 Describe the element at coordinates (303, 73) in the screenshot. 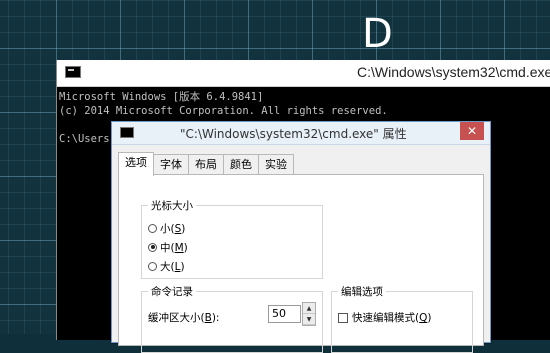

I see `cmd-title-bar: C:\Windows\system32\cmd.exe` at that location.